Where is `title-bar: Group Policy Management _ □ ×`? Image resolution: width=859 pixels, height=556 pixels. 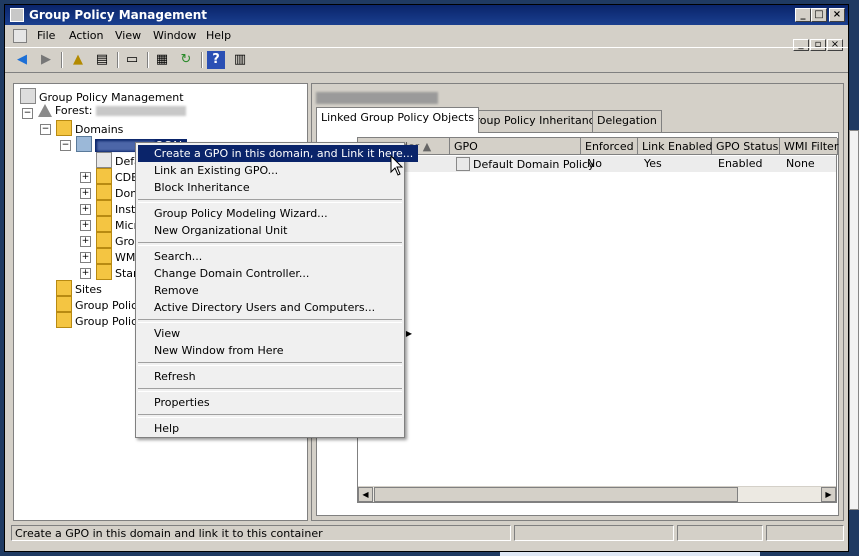
title-bar: Group Policy Management _ □ × is located at coordinates (426, 15).